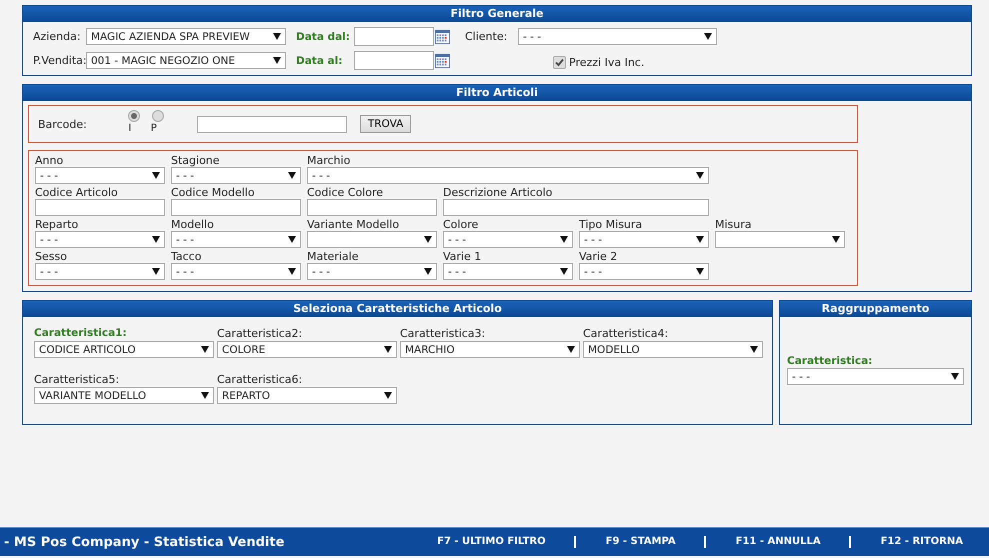 The image size is (989, 558). I want to click on checkbox-label: Prezzi Iva Inc., so click(606, 62).